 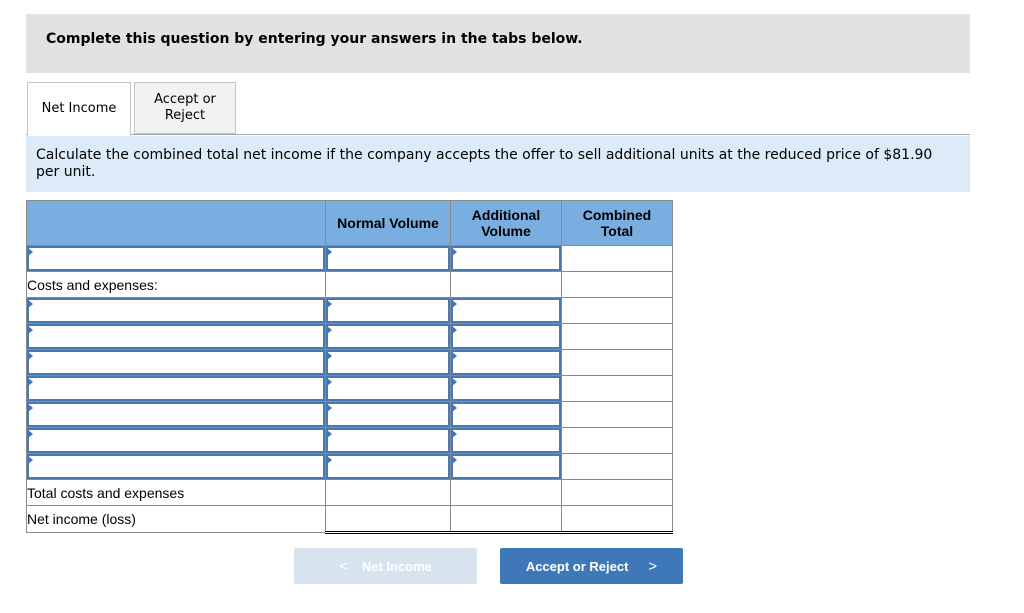 I want to click on tab-accept-or-reject: Accept or Reject, so click(x=185, y=108).